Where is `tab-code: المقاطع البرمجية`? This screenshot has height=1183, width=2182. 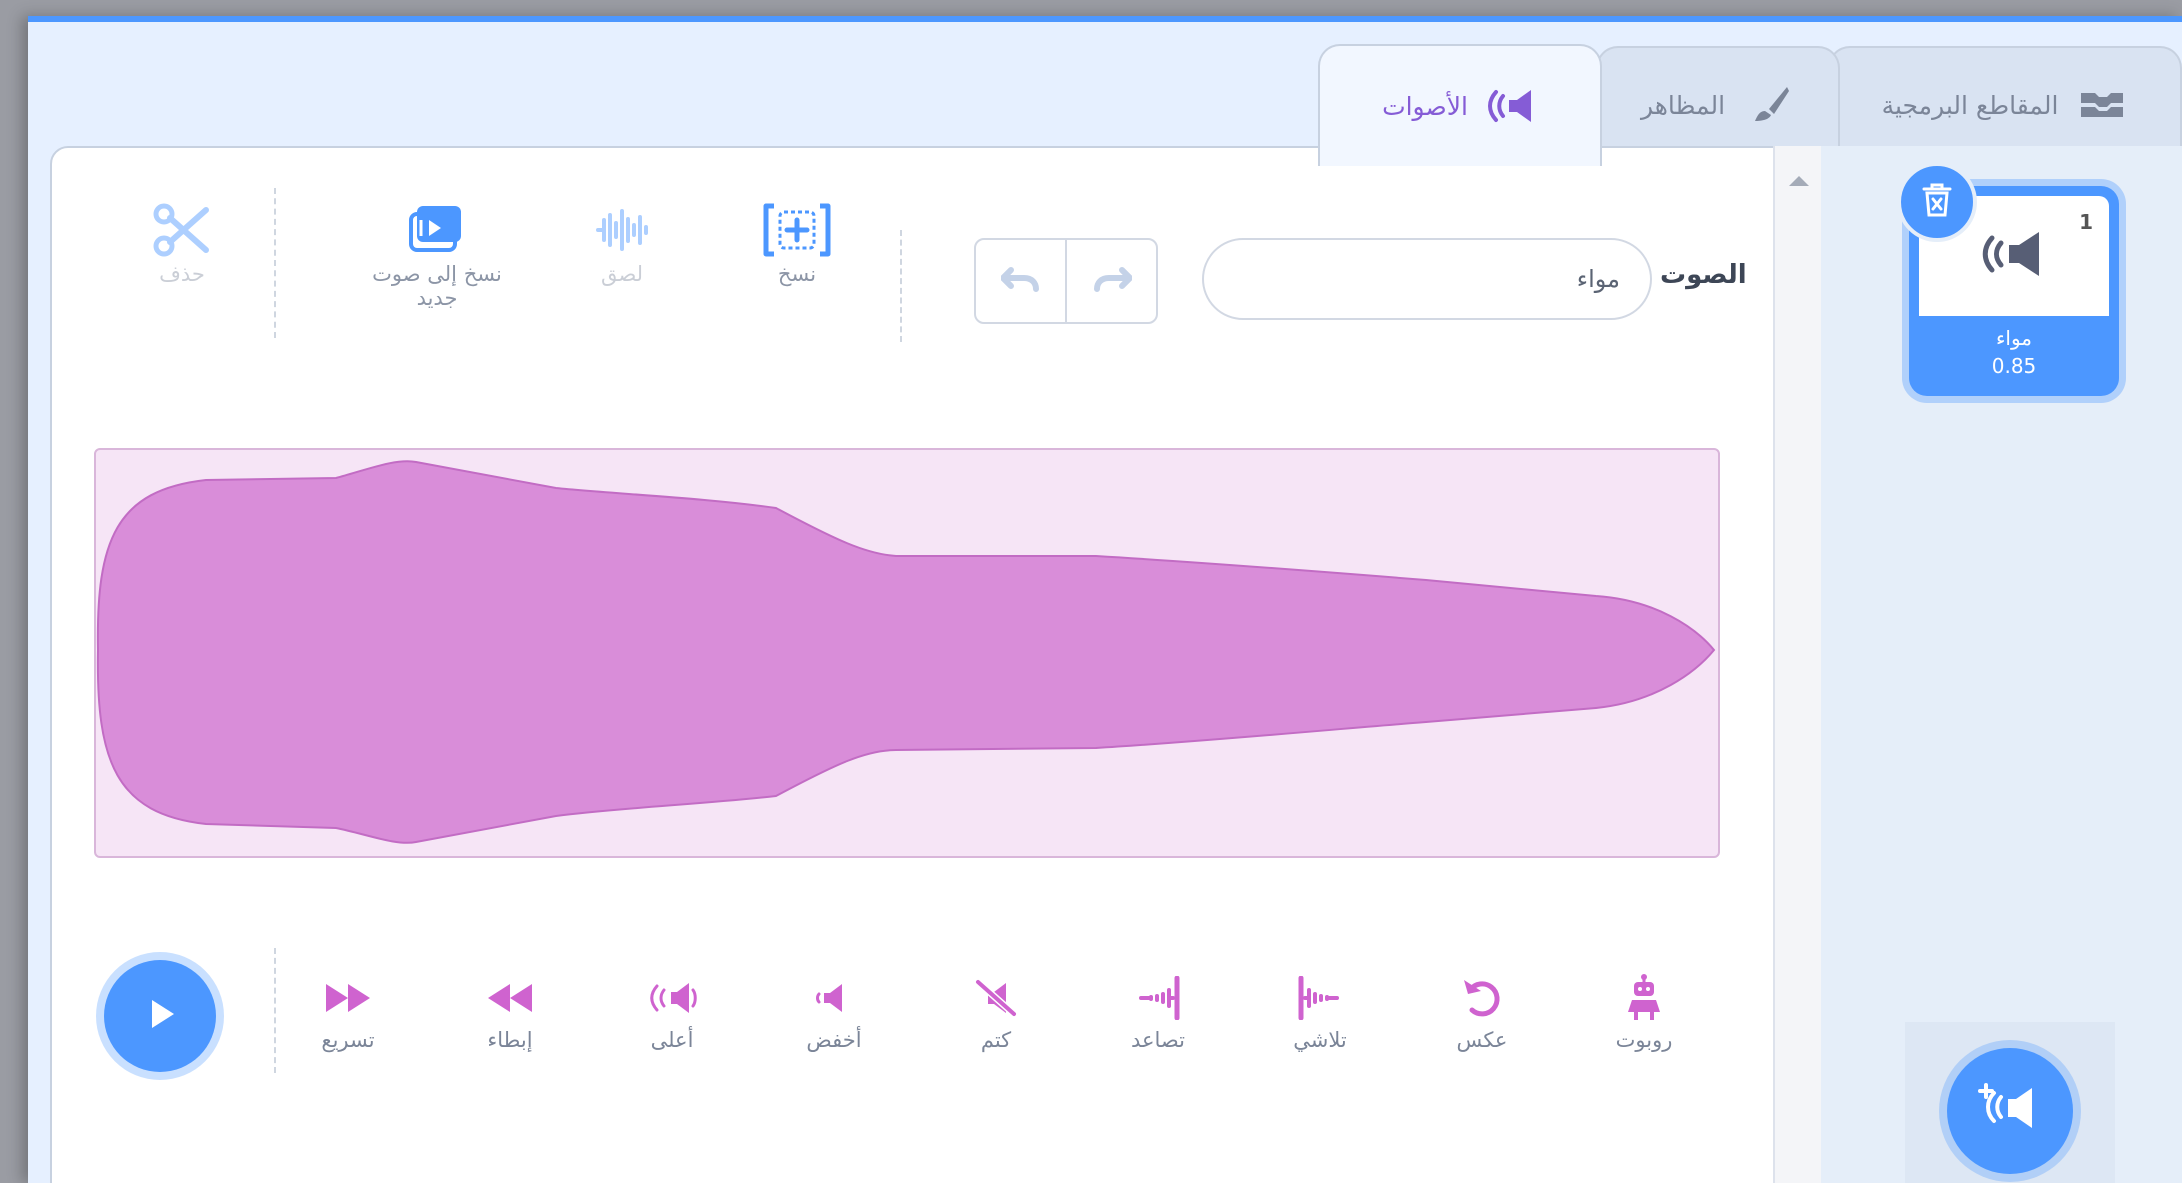 tab-code: المقاطع البرمجية is located at coordinates (2005, 104).